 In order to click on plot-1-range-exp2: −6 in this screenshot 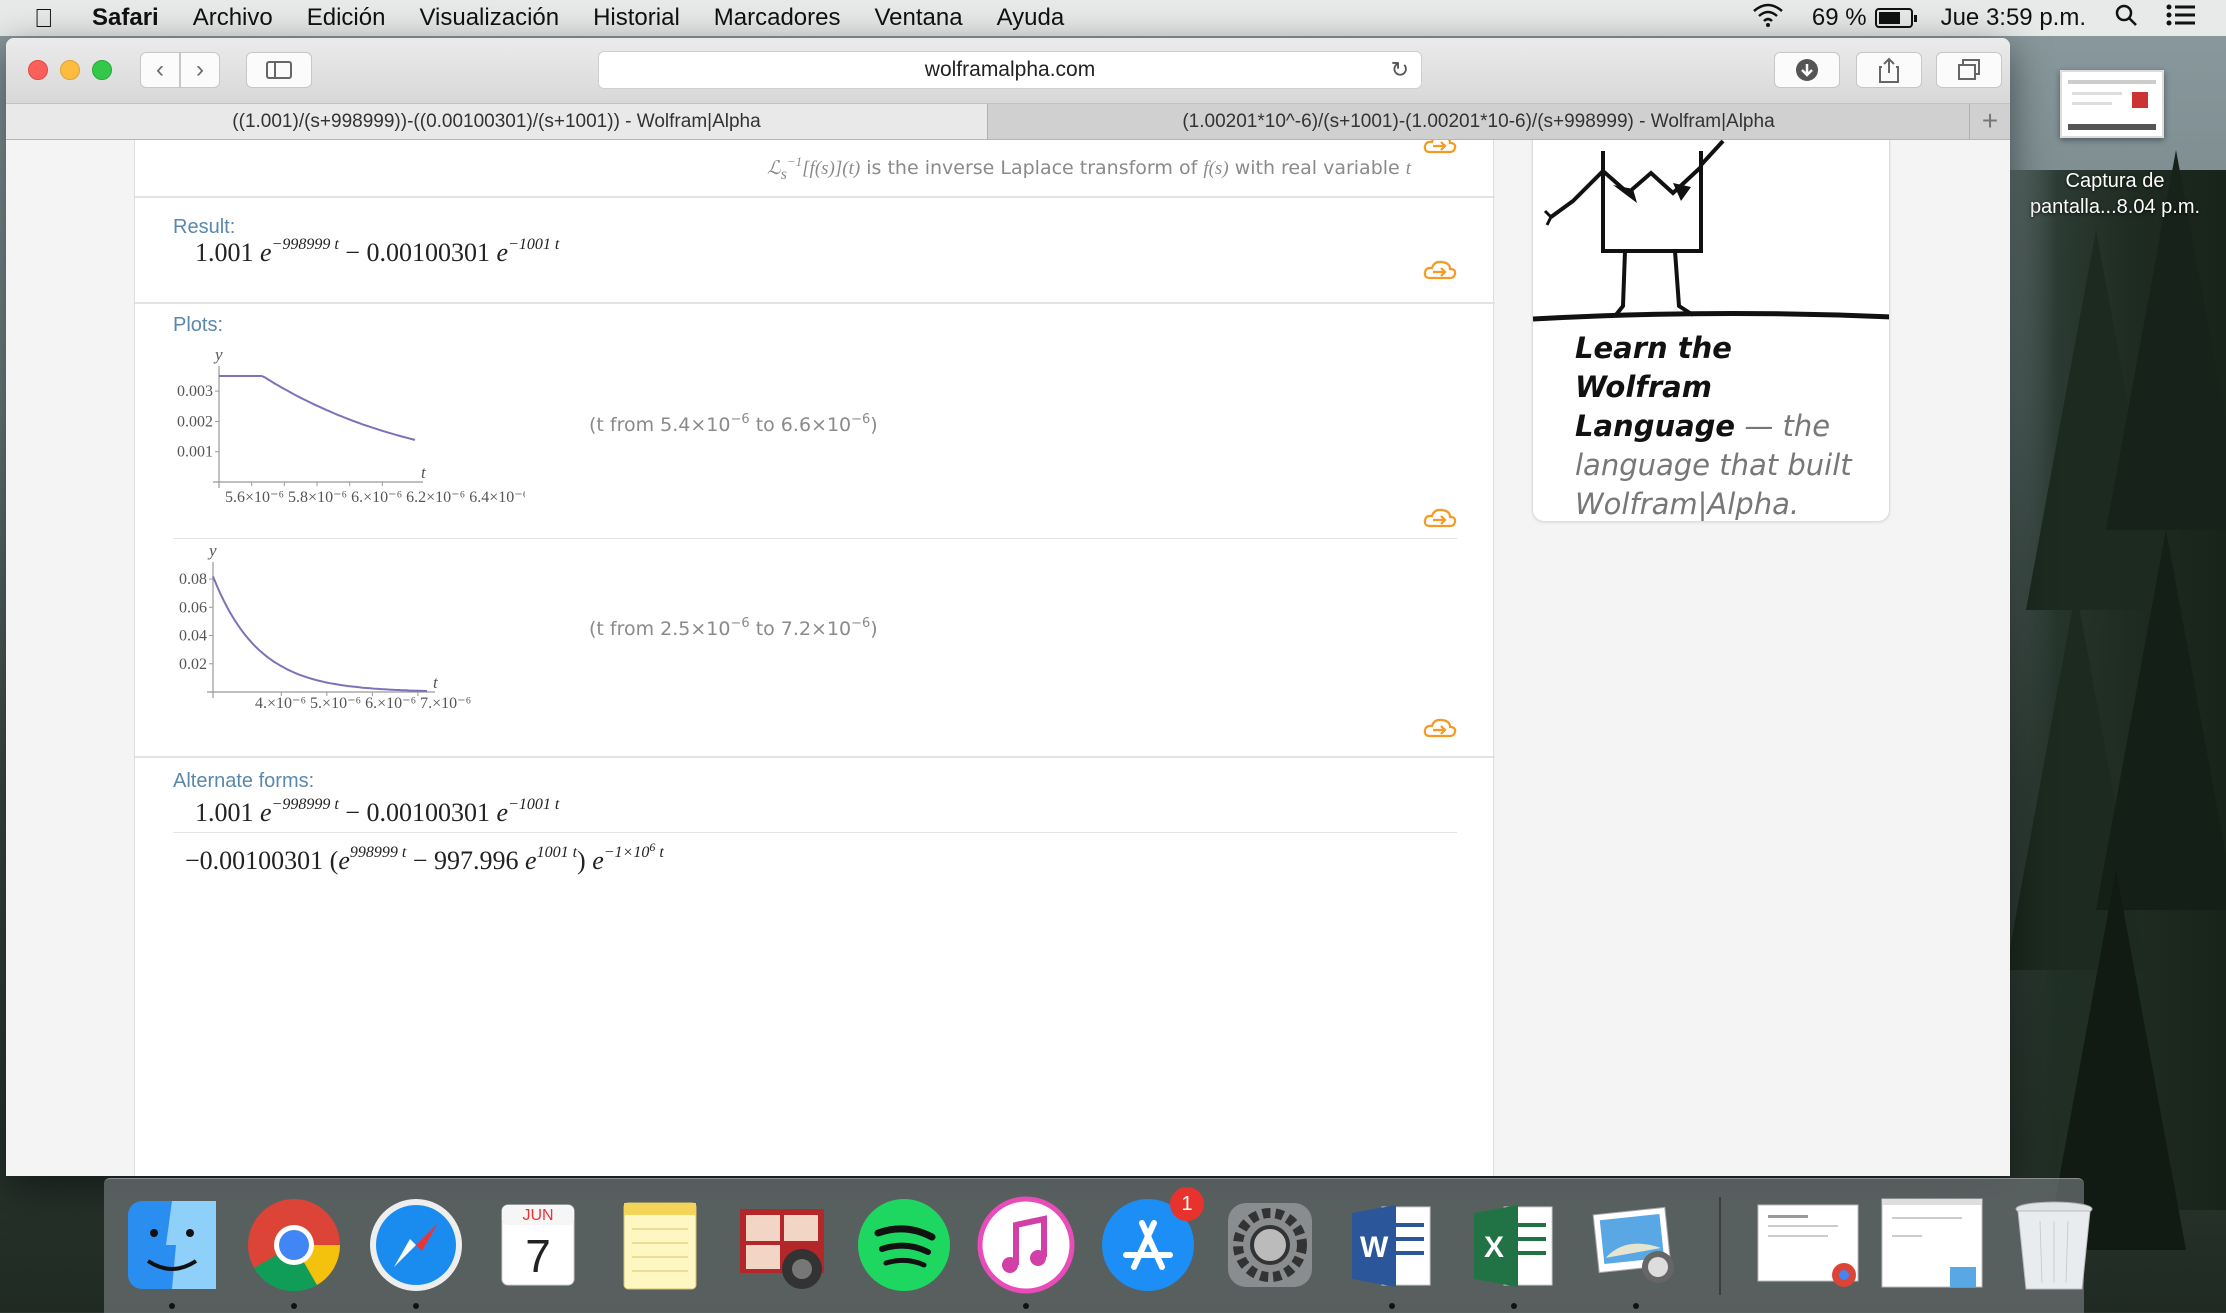, I will do `click(861, 419)`.